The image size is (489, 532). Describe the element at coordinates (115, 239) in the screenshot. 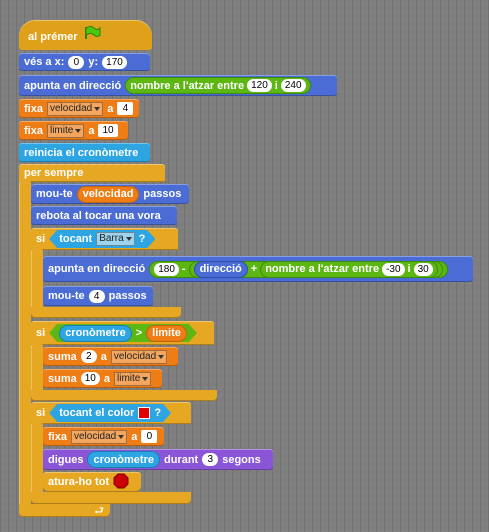

I see `sprite-dropdown: Barra` at that location.